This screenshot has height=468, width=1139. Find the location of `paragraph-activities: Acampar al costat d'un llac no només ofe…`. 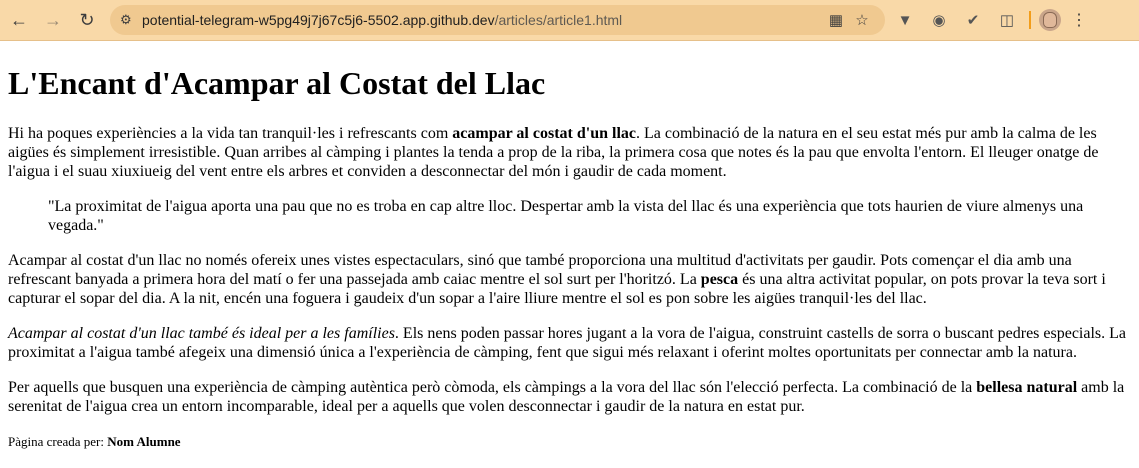

paragraph-activities: Acampar al costat d'un llac no només ofe… is located at coordinates (569, 279).